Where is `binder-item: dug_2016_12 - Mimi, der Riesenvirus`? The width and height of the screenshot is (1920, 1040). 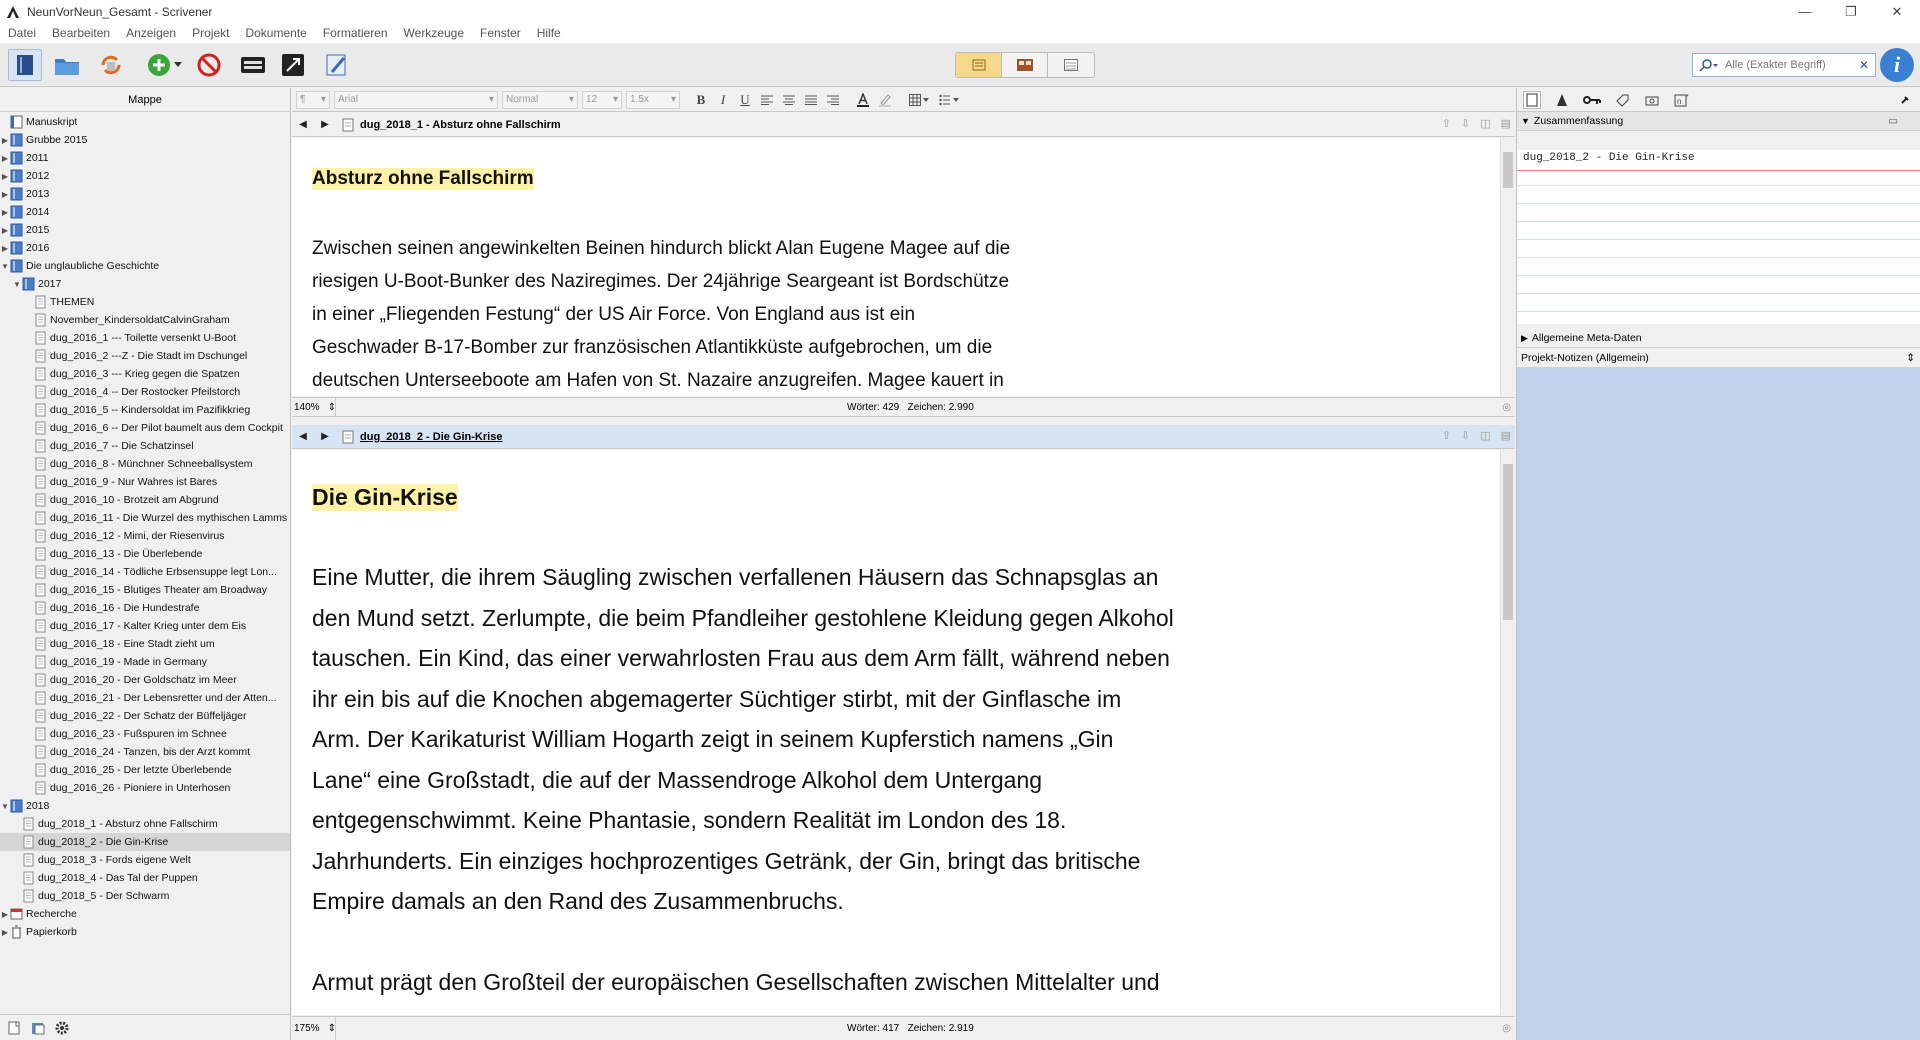 binder-item: dug_2016_12 - Mimi, der Riesenvirus is located at coordinates (145, 536).